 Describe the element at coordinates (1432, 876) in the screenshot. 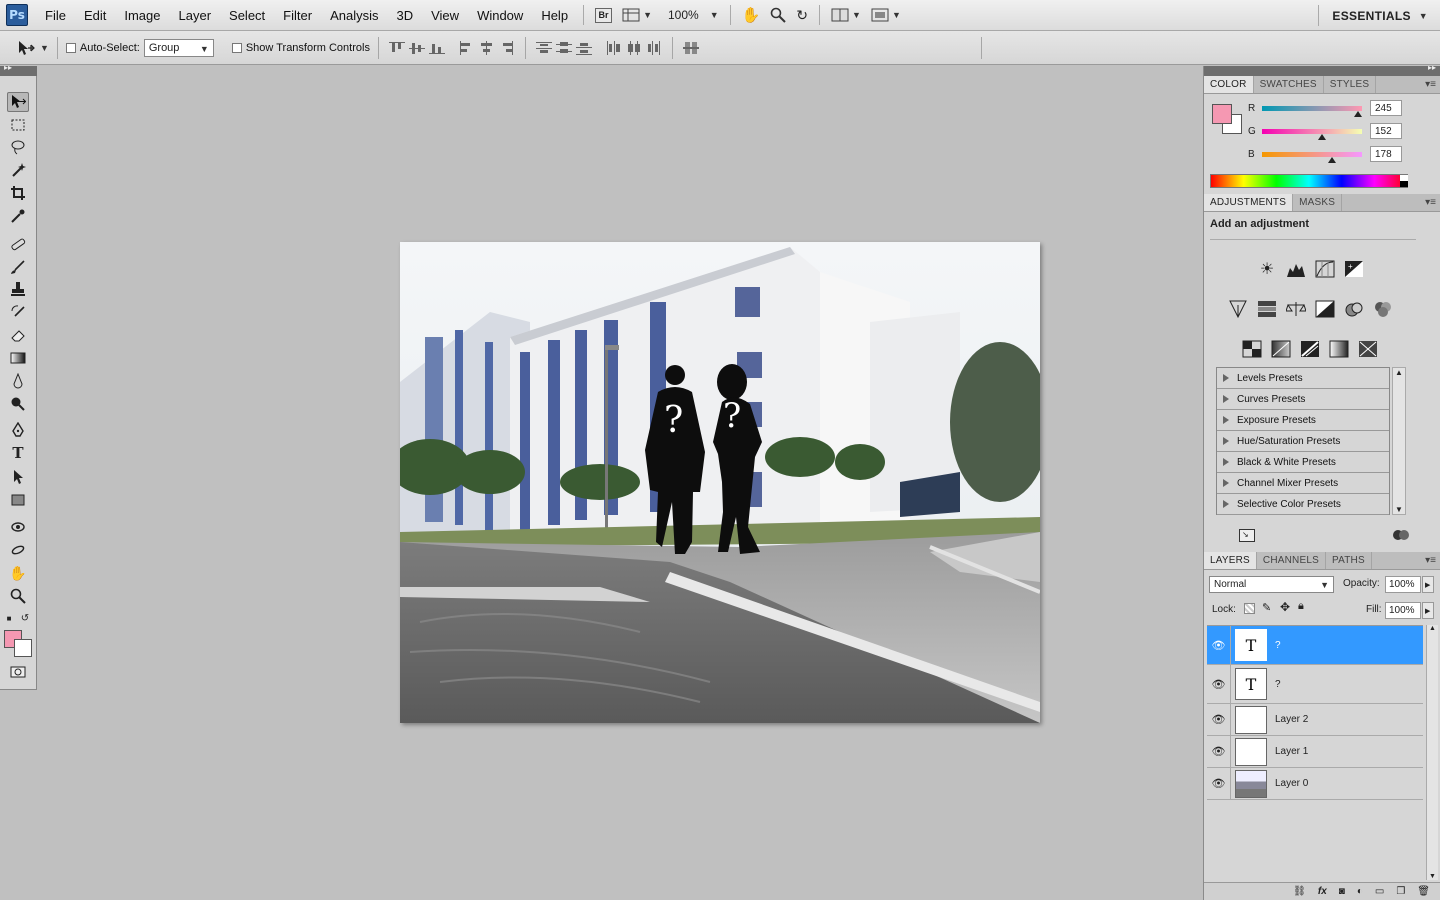

I see `scroll-down-icon: ▼` at that location.